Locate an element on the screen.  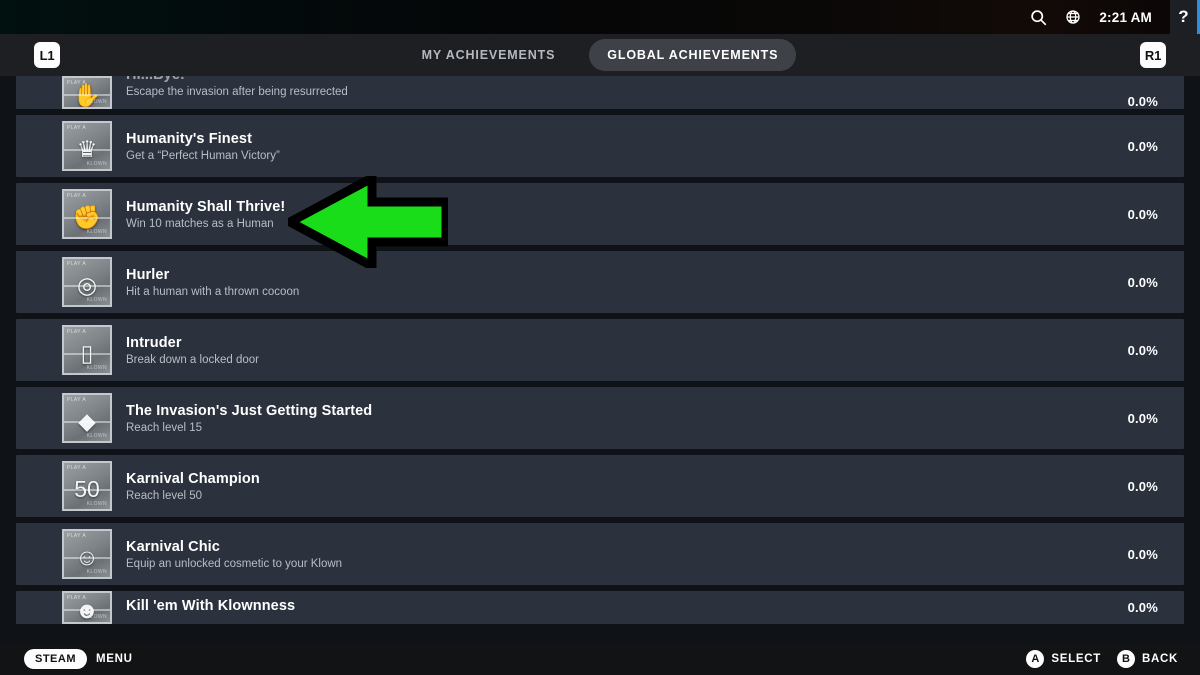
achievement-description: Hit a human with a thrown cocoon is located at coordinates (213, 291).